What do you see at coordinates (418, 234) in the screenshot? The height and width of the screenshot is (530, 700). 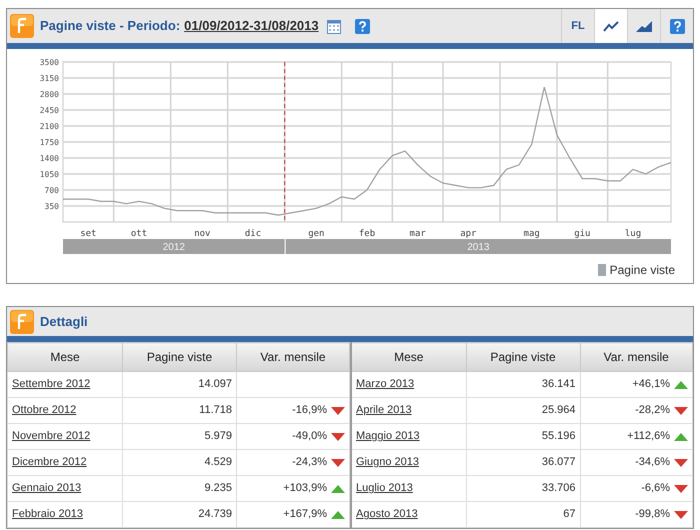 I see `x-tick-label: mar` at bounding box center [418, 234].